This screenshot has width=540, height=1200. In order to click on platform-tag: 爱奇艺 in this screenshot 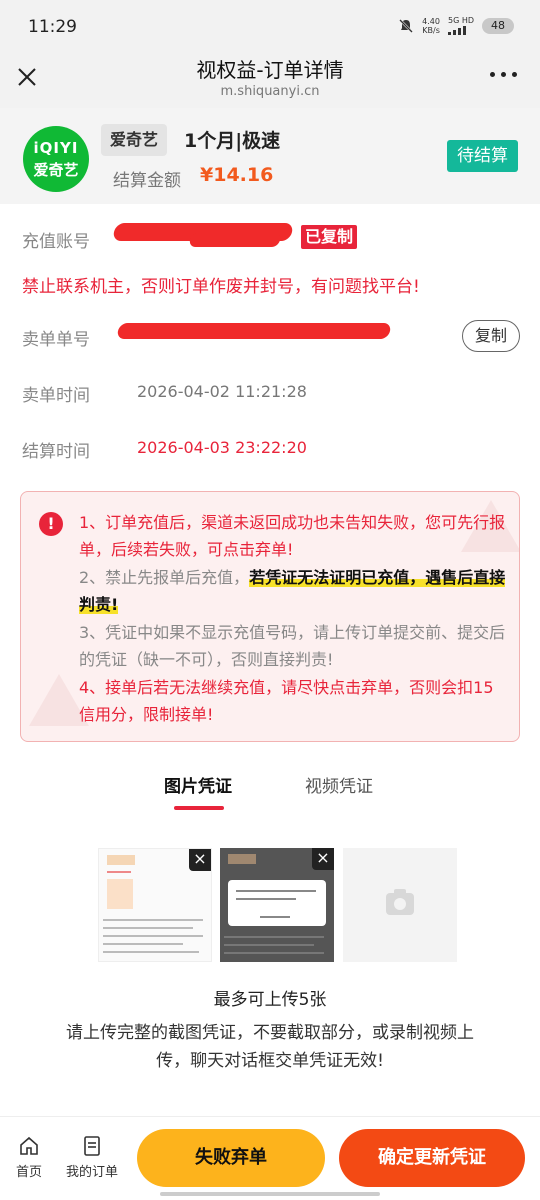, I will do `click(134, 140)`.